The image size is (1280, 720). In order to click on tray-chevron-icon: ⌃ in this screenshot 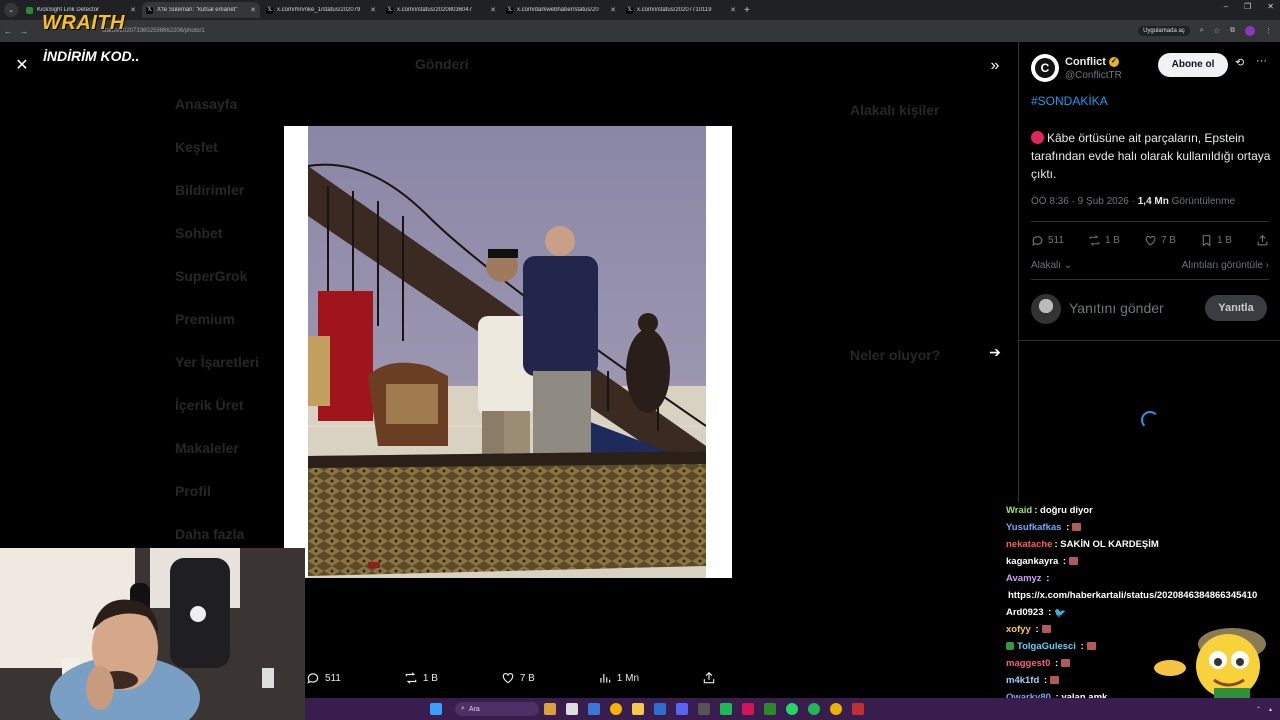, I will do `click(1258, 709)`.